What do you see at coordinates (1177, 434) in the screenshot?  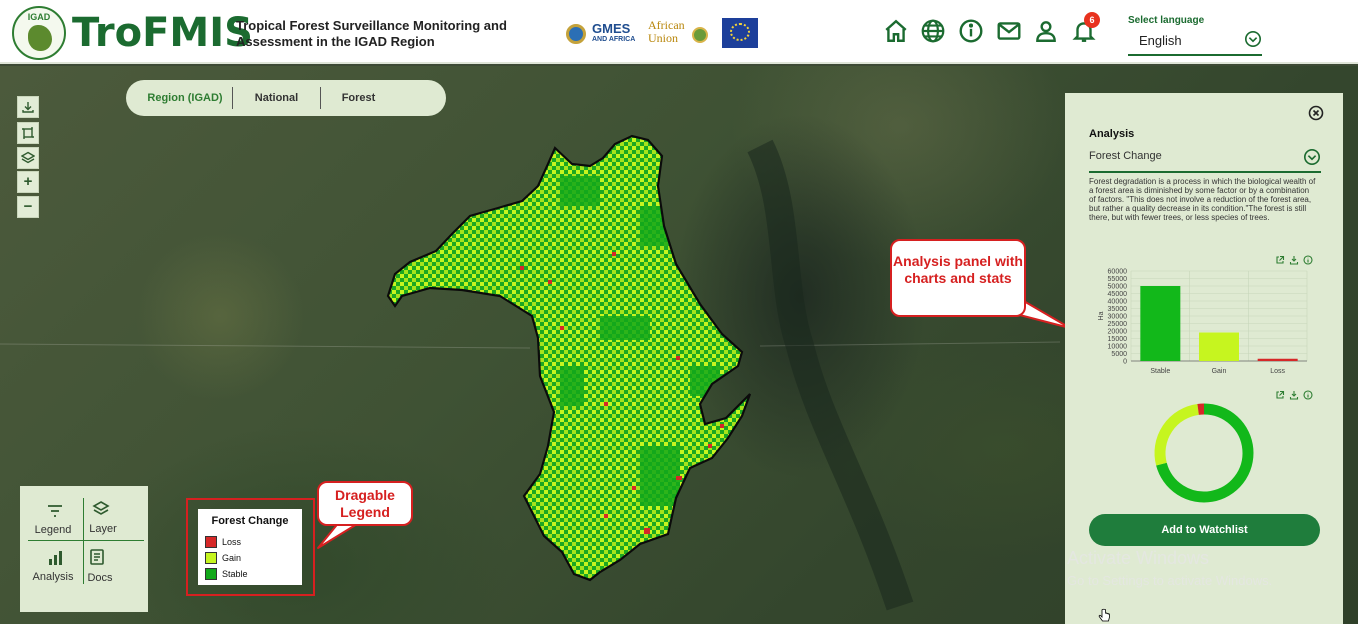 I see `donut-slice-gain` at bounding box center [1177, 434].